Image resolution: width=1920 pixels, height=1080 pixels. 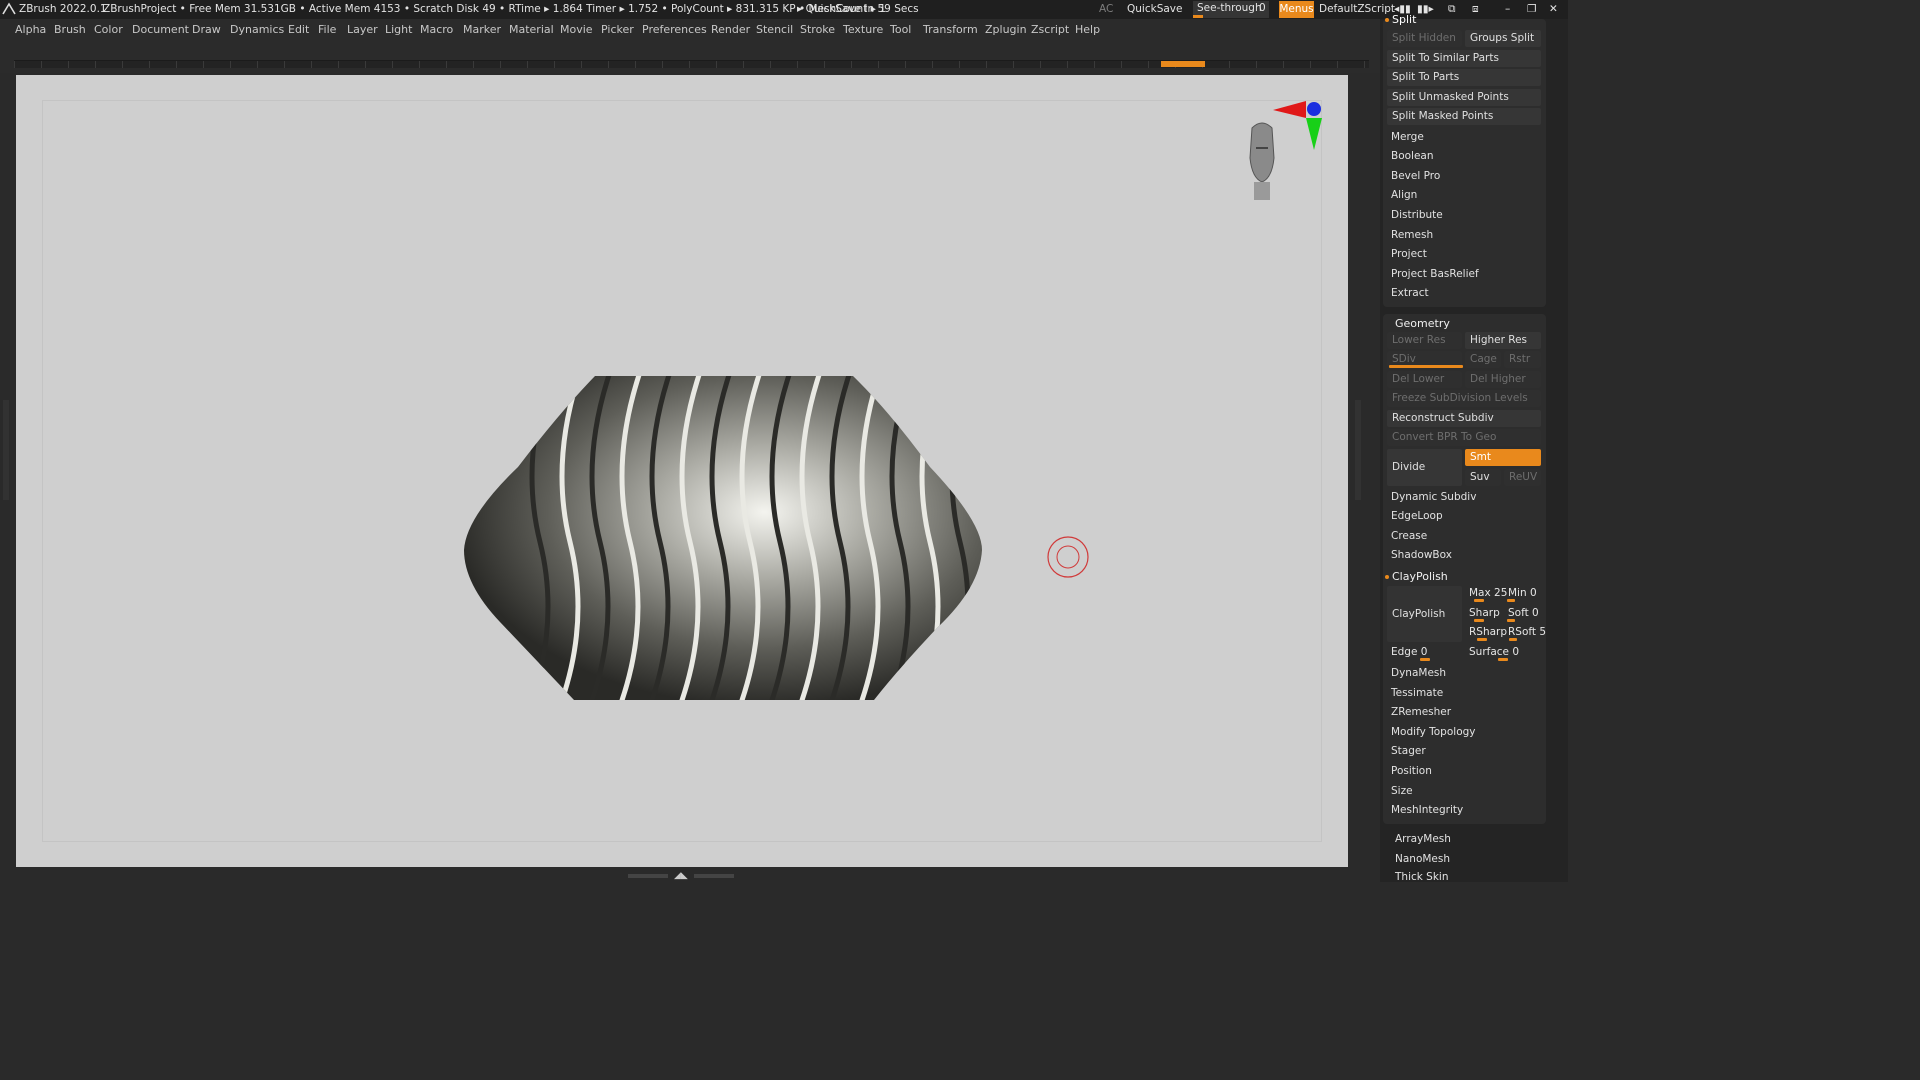 I want to click on menu-file: File, so click(x=327, y=29).